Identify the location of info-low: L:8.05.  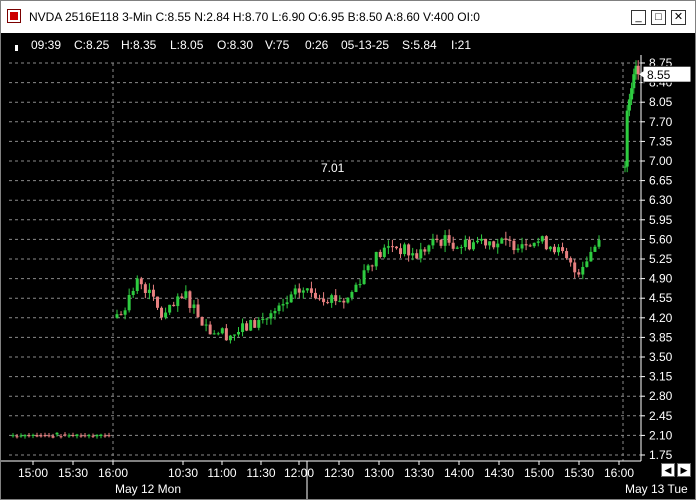
(187, 45).